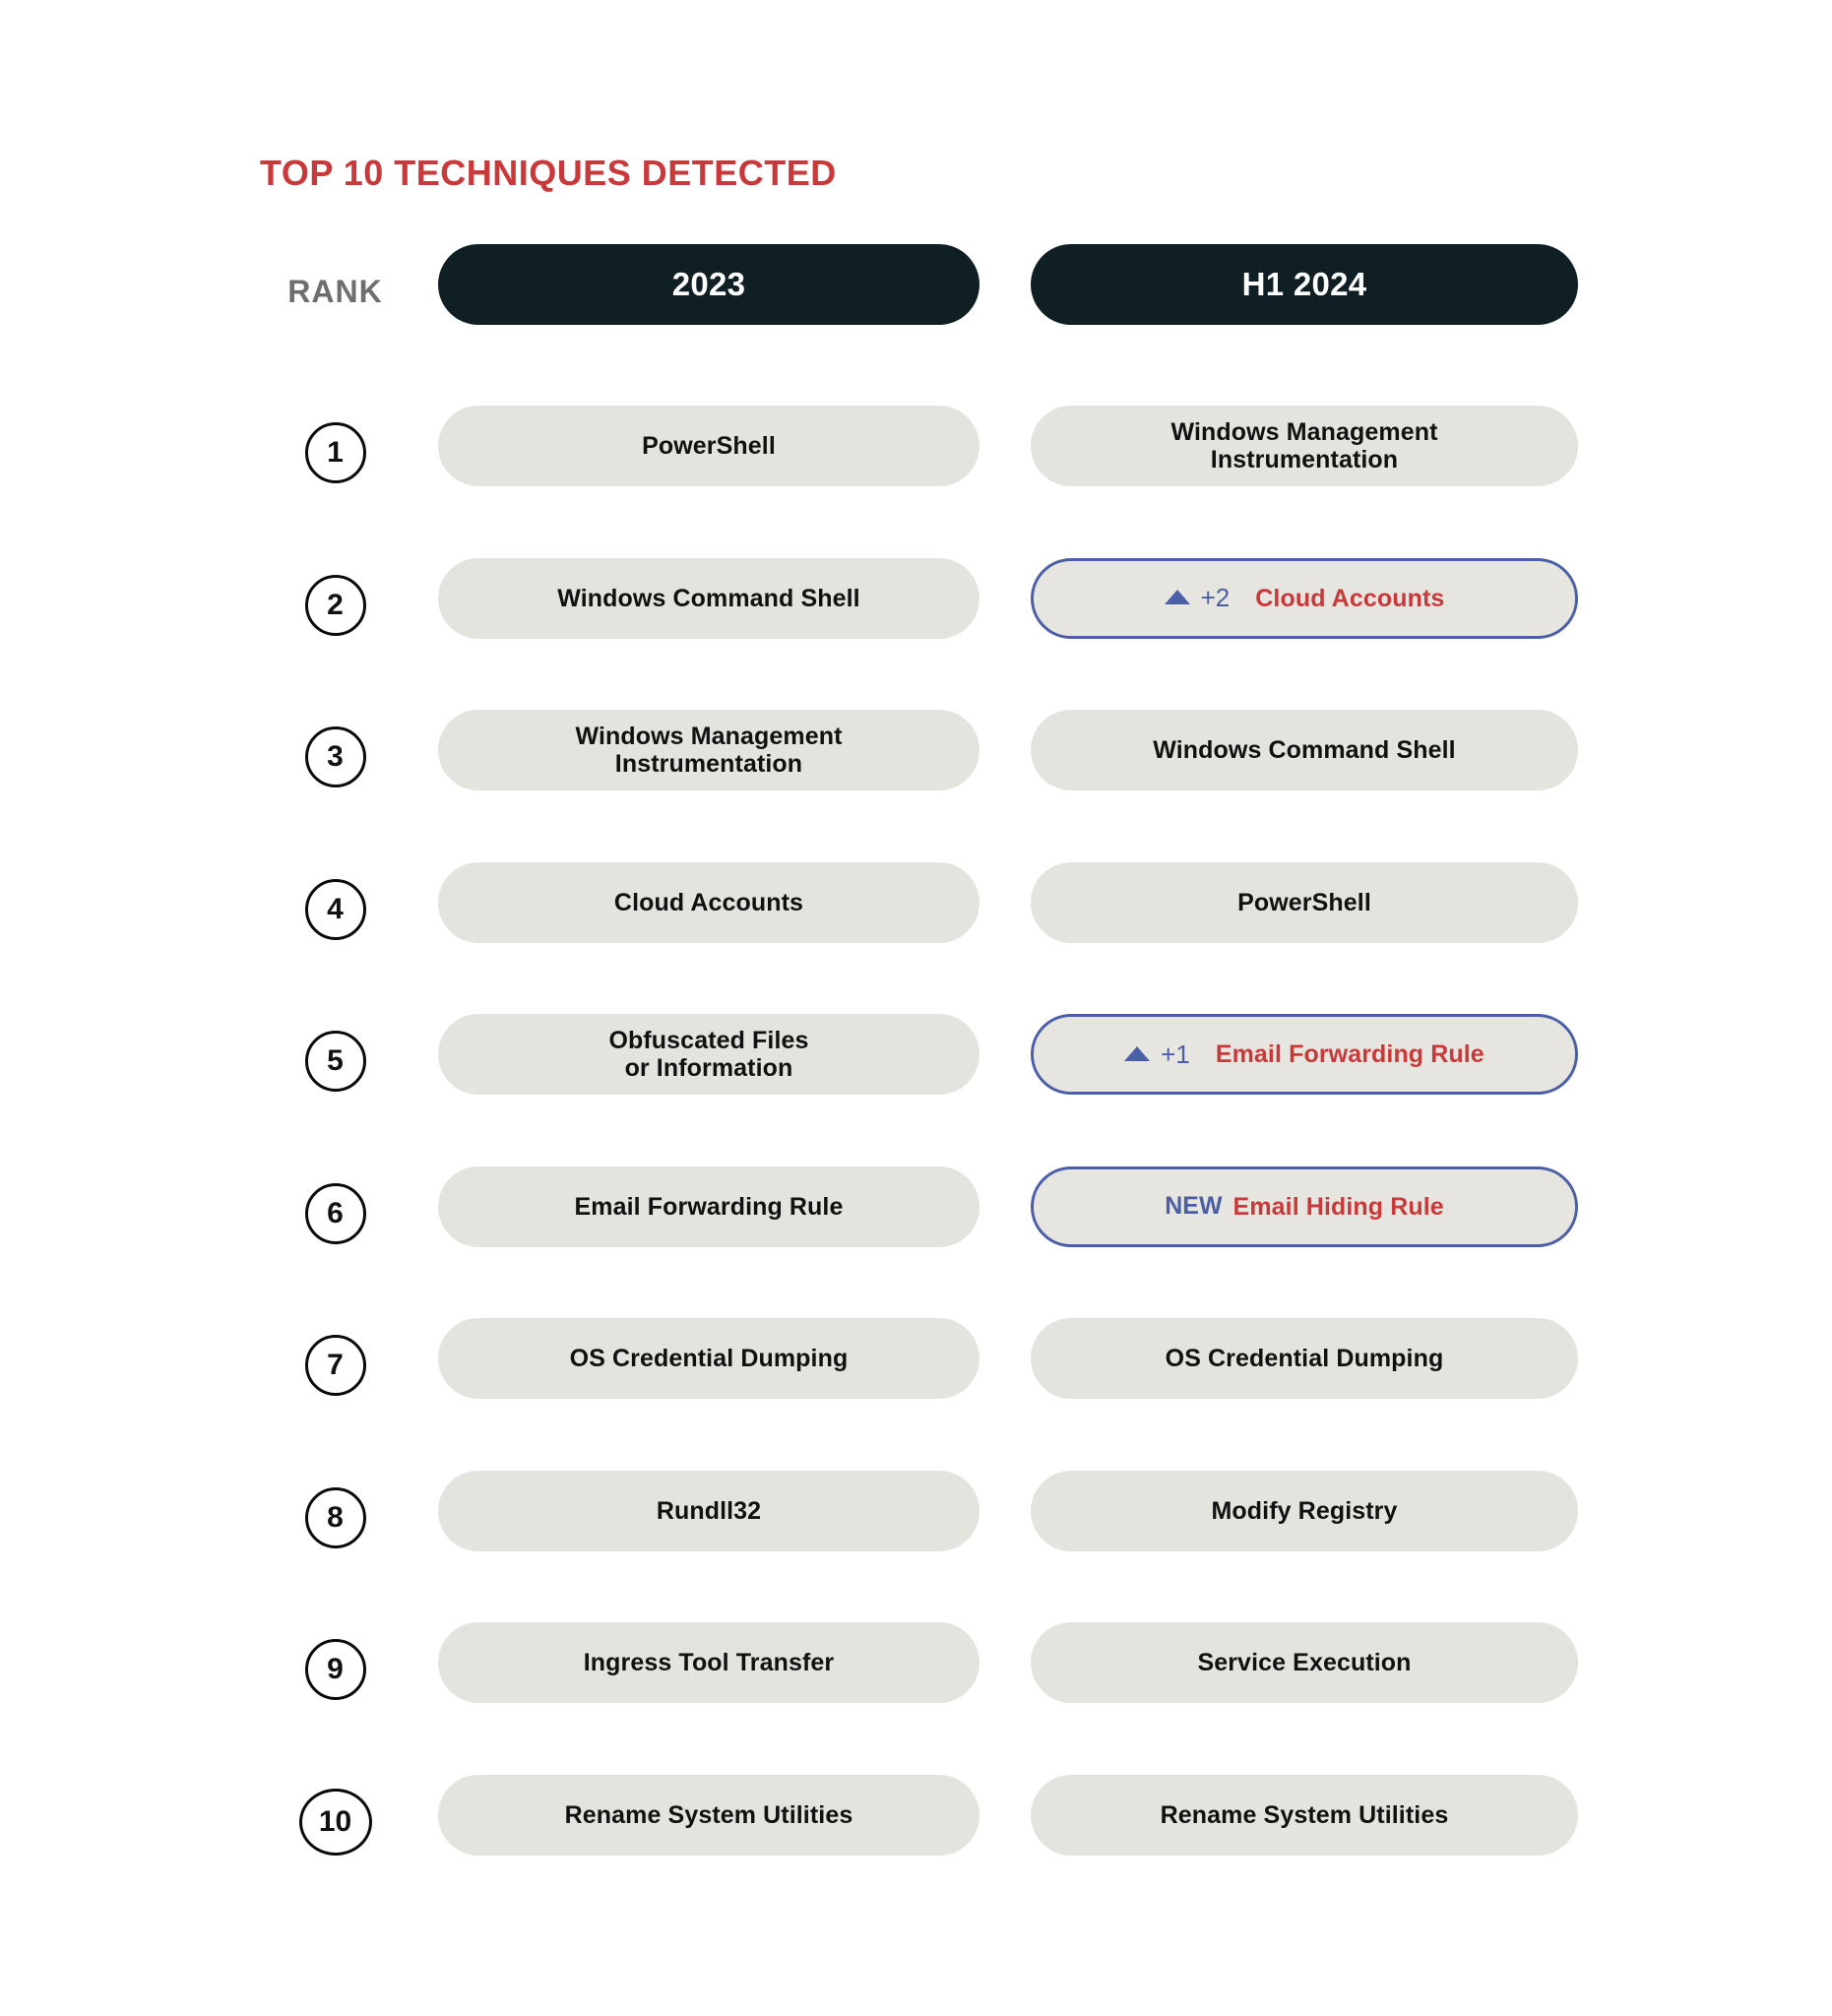 The image size is (1832, 2016). I want to click on rank-cell: 7, so click(335, 1365).